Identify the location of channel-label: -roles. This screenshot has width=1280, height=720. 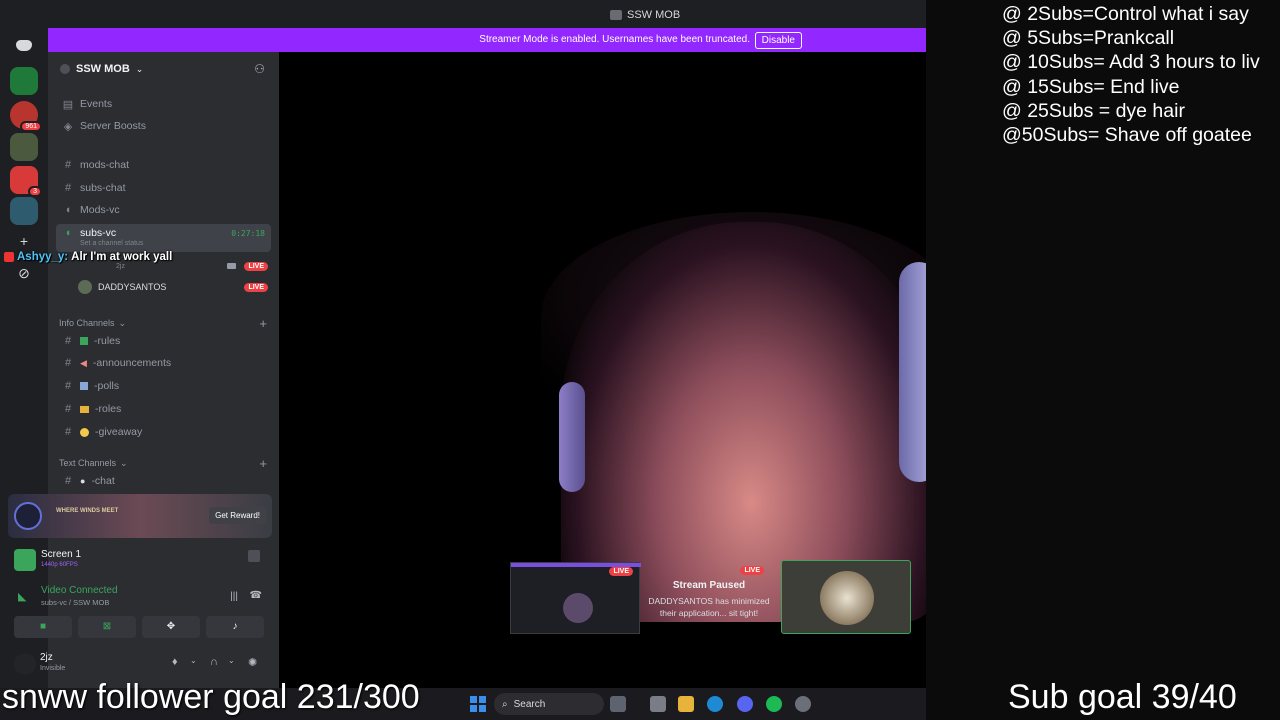
(108, 409).